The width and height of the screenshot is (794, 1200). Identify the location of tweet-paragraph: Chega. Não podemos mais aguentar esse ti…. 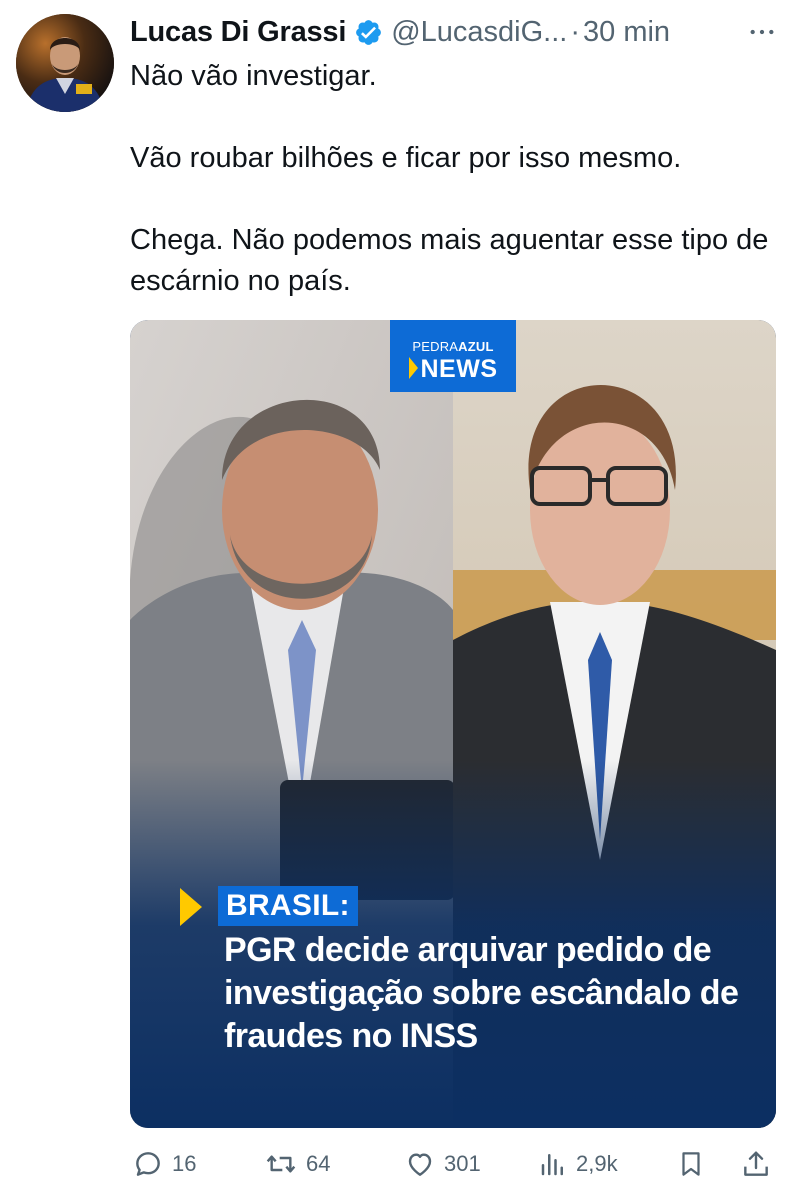
(449, 260).